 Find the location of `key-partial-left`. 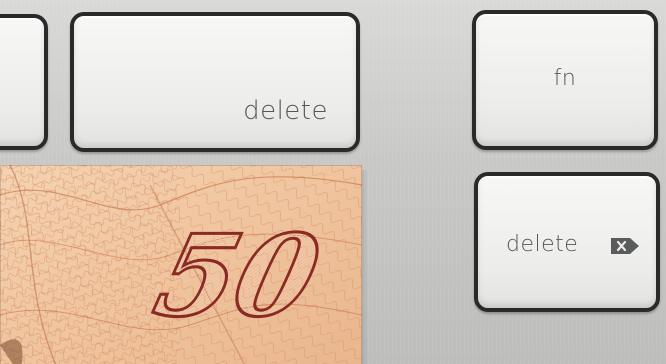

key-partial-left is located at coordinates (24, 82).